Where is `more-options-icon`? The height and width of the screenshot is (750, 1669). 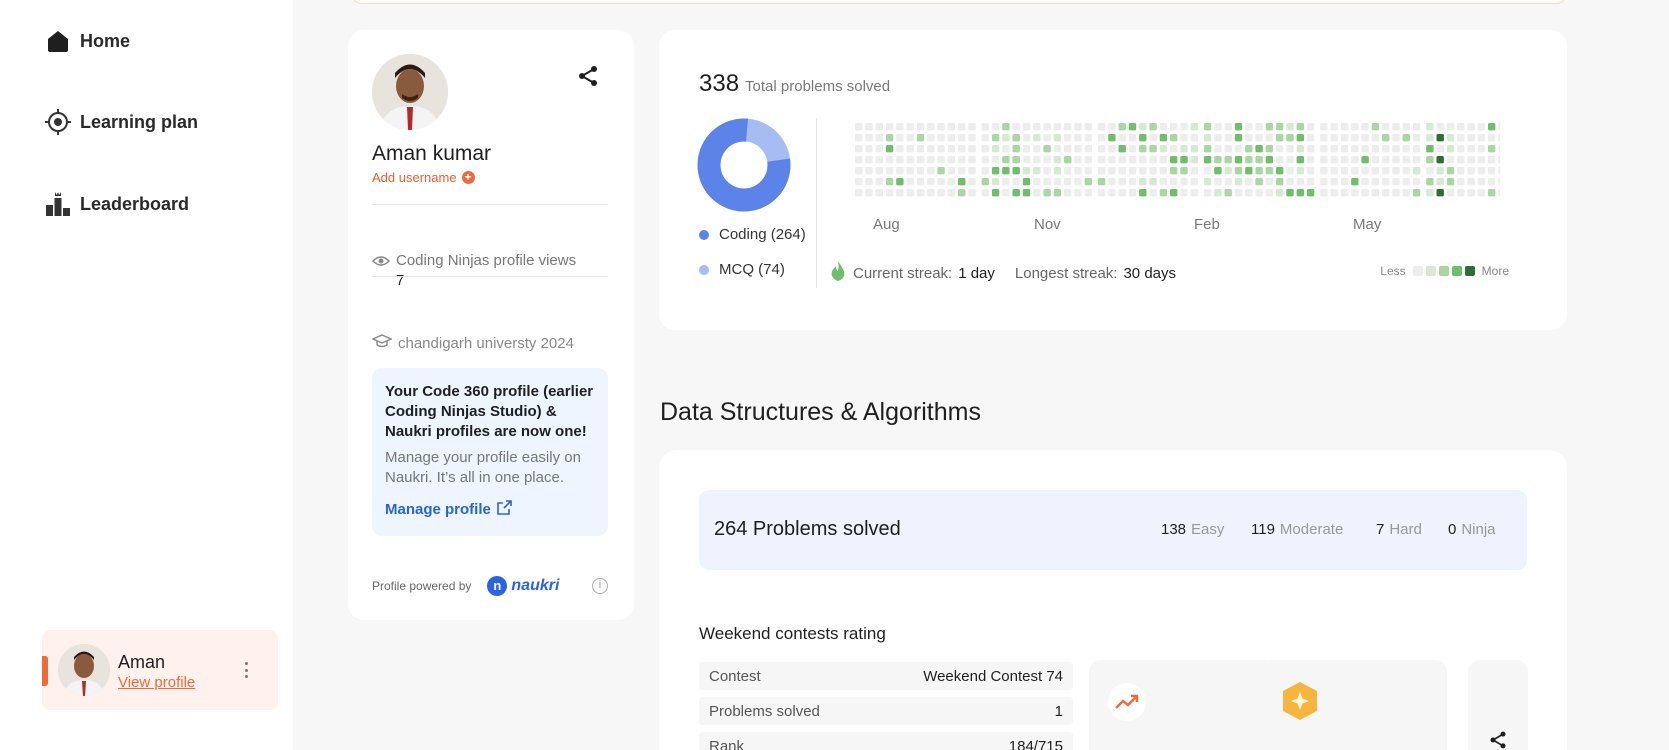
more-options-icon is located at coordinates (246, 670).